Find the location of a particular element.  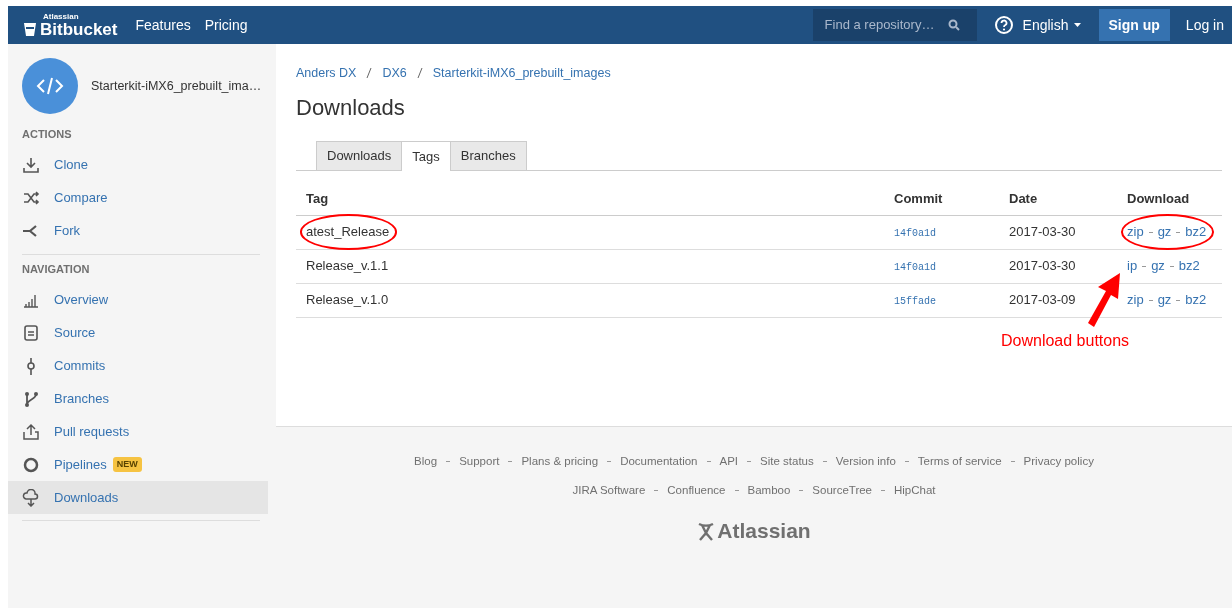

footer-link: API is located at coordinates (729, 461).